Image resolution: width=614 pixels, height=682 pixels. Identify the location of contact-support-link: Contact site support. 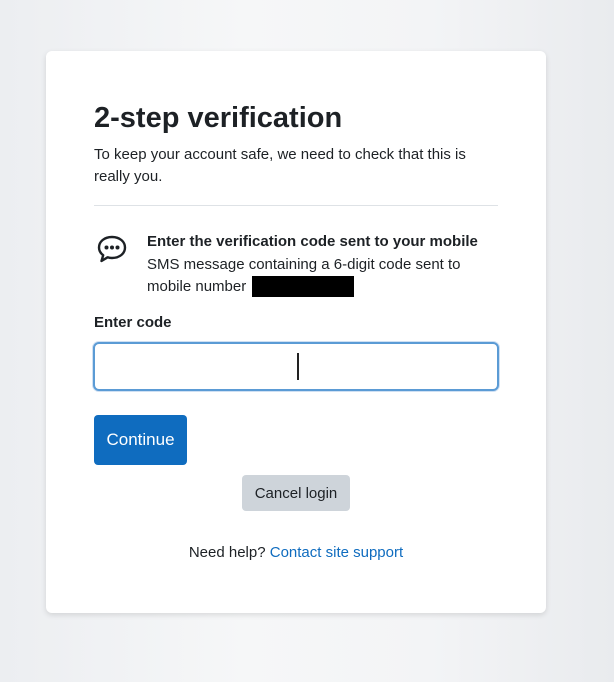
(336, 552).